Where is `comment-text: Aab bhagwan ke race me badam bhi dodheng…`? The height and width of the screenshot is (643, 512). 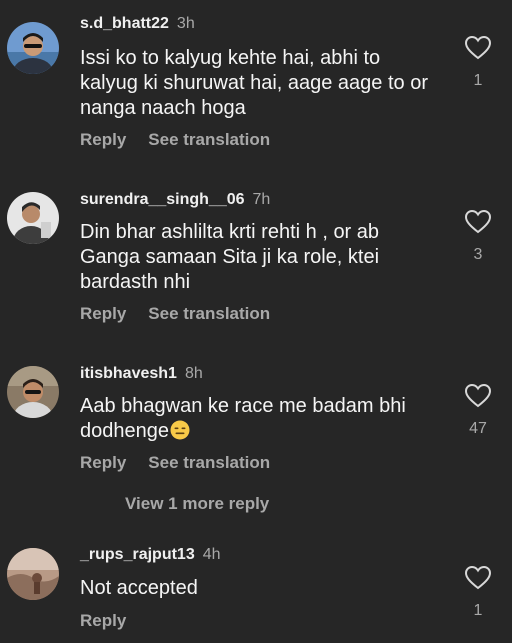
comment-text: Aab bhagwan ke race me badam bhi dodheng… is located at coordinates (260, 419).